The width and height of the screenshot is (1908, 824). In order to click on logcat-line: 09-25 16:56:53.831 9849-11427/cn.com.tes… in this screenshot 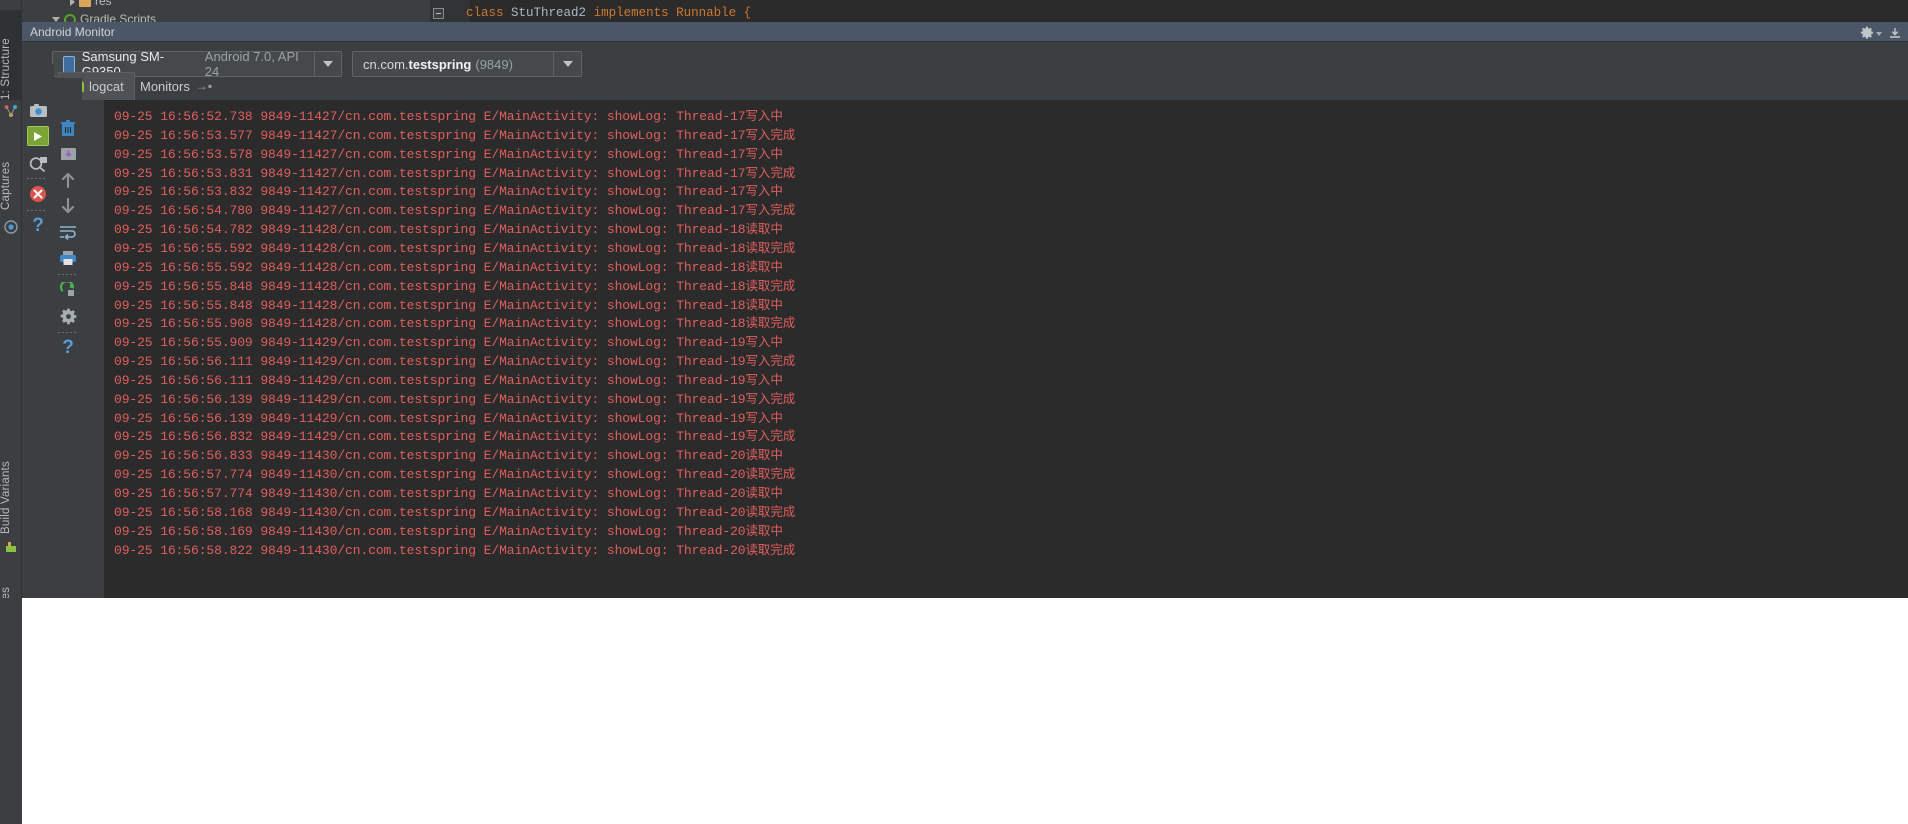, I will do `click(454, 171)`.